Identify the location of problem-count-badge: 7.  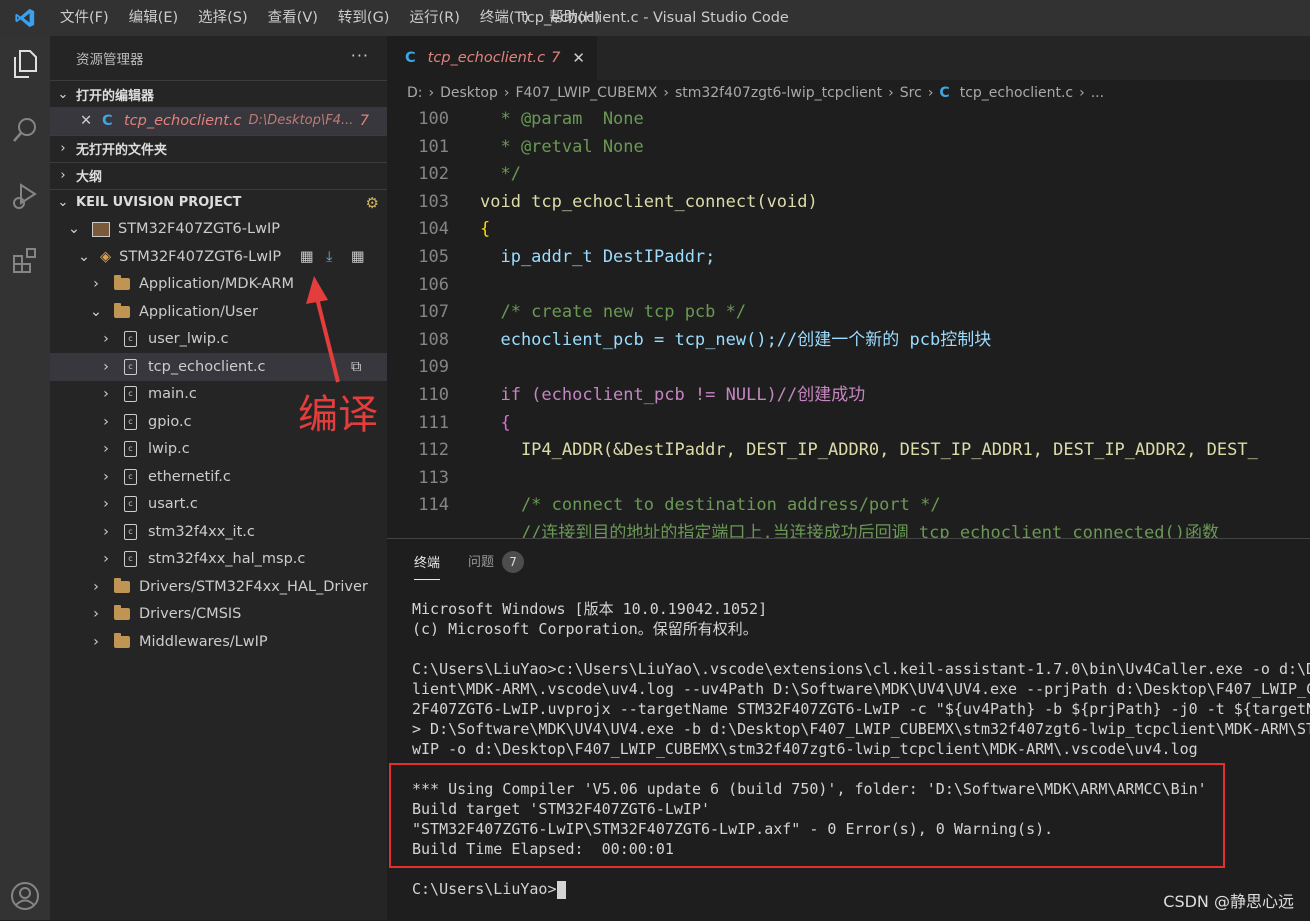
(364, 120).